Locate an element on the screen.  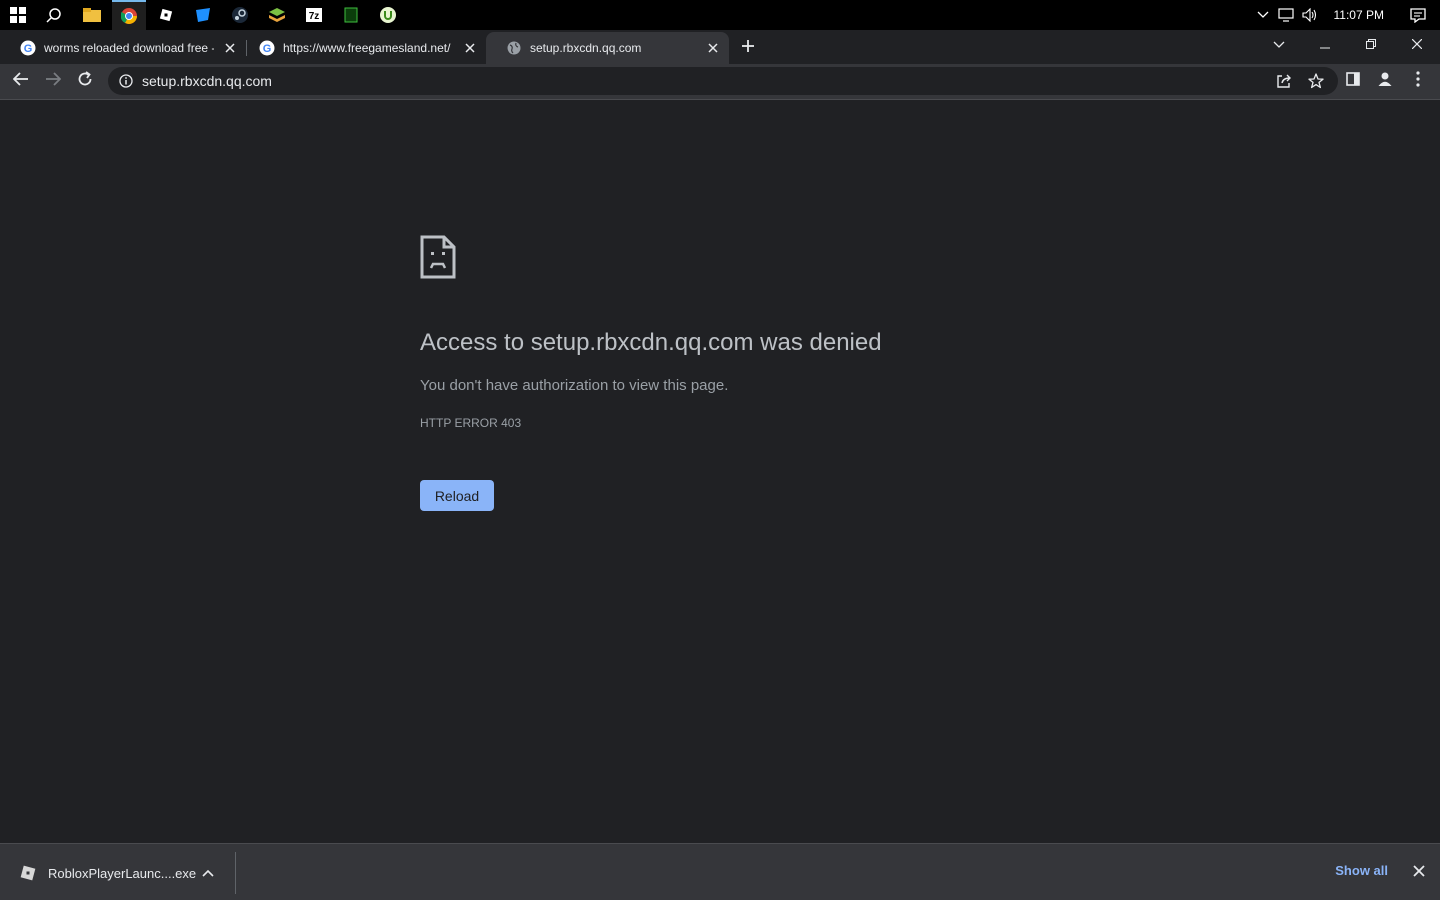
search-icon is located at coordinates (54, 15).